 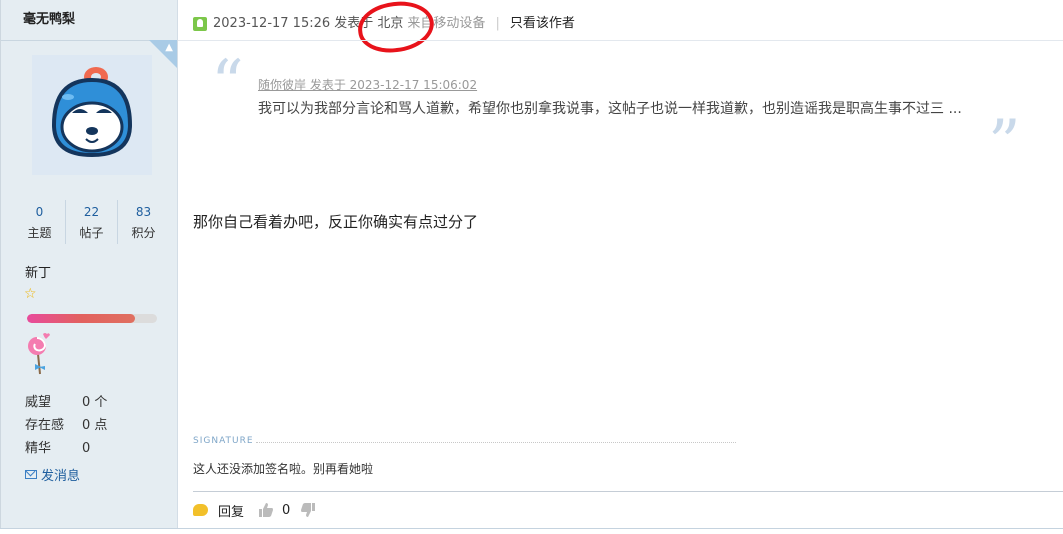 What do you see at coordinates (336, 222) in the screenshot?
I see `post-content: 那你自己看着办吧，反正你确实有点过分了` at bounding box center [336, 222].